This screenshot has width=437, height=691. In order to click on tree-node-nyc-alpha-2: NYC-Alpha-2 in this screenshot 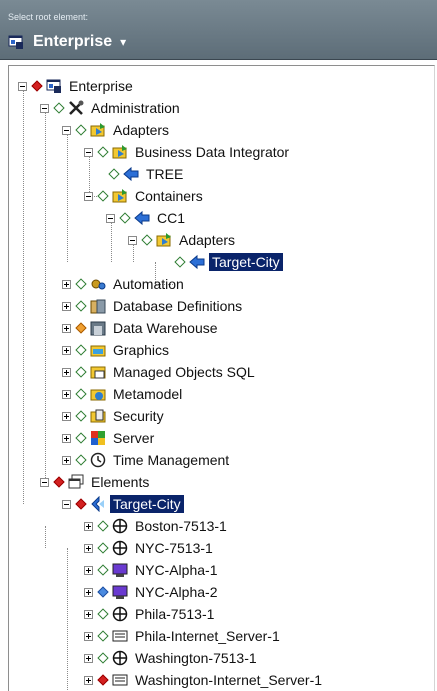, I will do `click(152, 592)`.